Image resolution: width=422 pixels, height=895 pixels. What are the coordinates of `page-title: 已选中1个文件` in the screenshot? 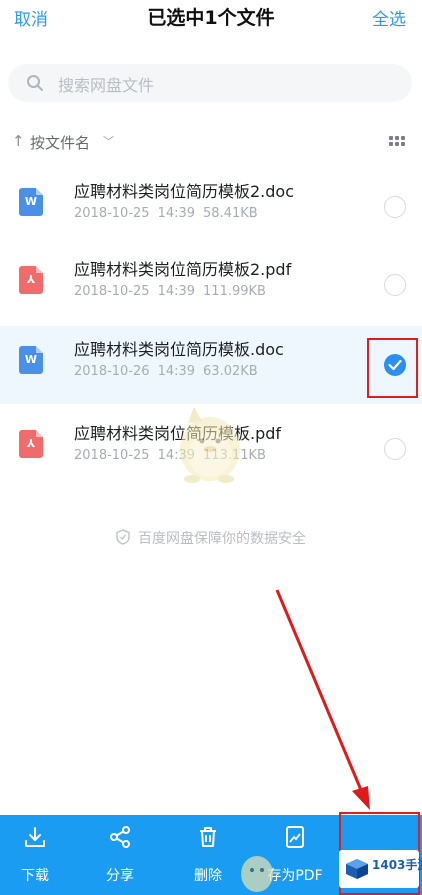 It's located at (211, 18).